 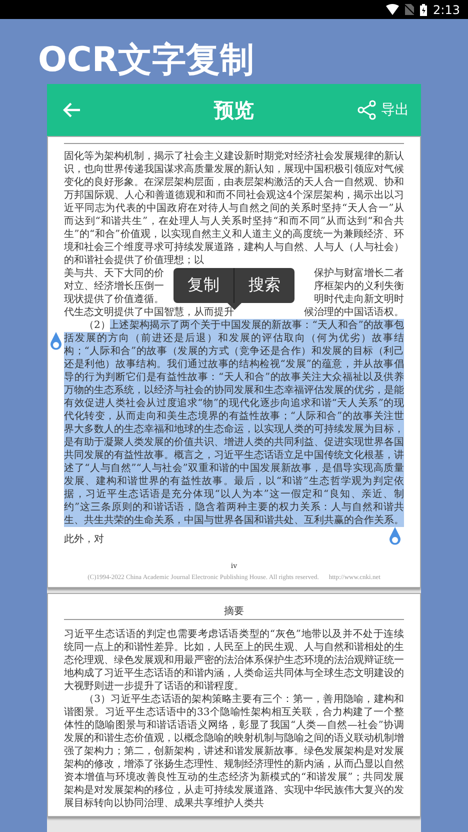 What do you see at coordinates (204, 285) in the screenshot?
I see `popup-action: 复制` at bounding box center [204, 285].